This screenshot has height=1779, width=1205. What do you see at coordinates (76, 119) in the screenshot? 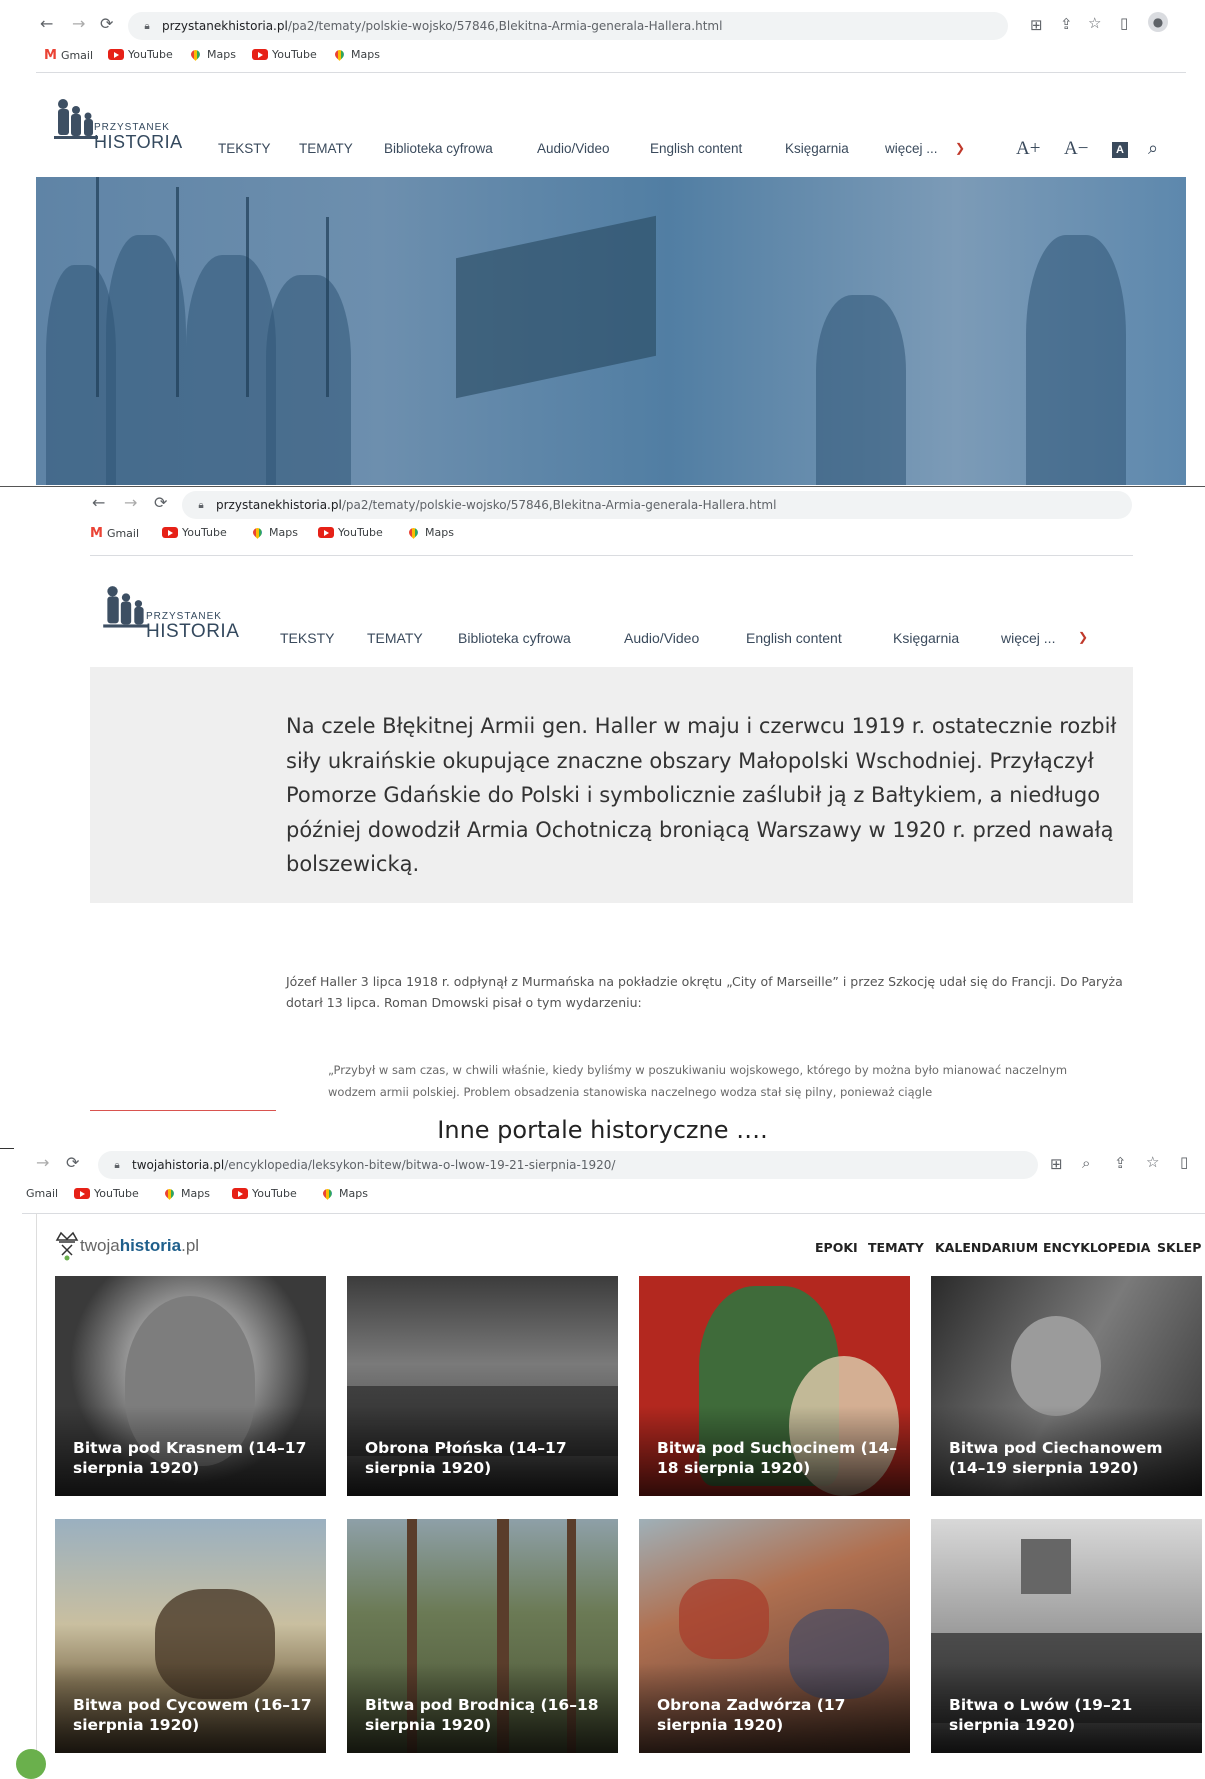
I see `logo-figures-icon` at bounding box center [76, 119].